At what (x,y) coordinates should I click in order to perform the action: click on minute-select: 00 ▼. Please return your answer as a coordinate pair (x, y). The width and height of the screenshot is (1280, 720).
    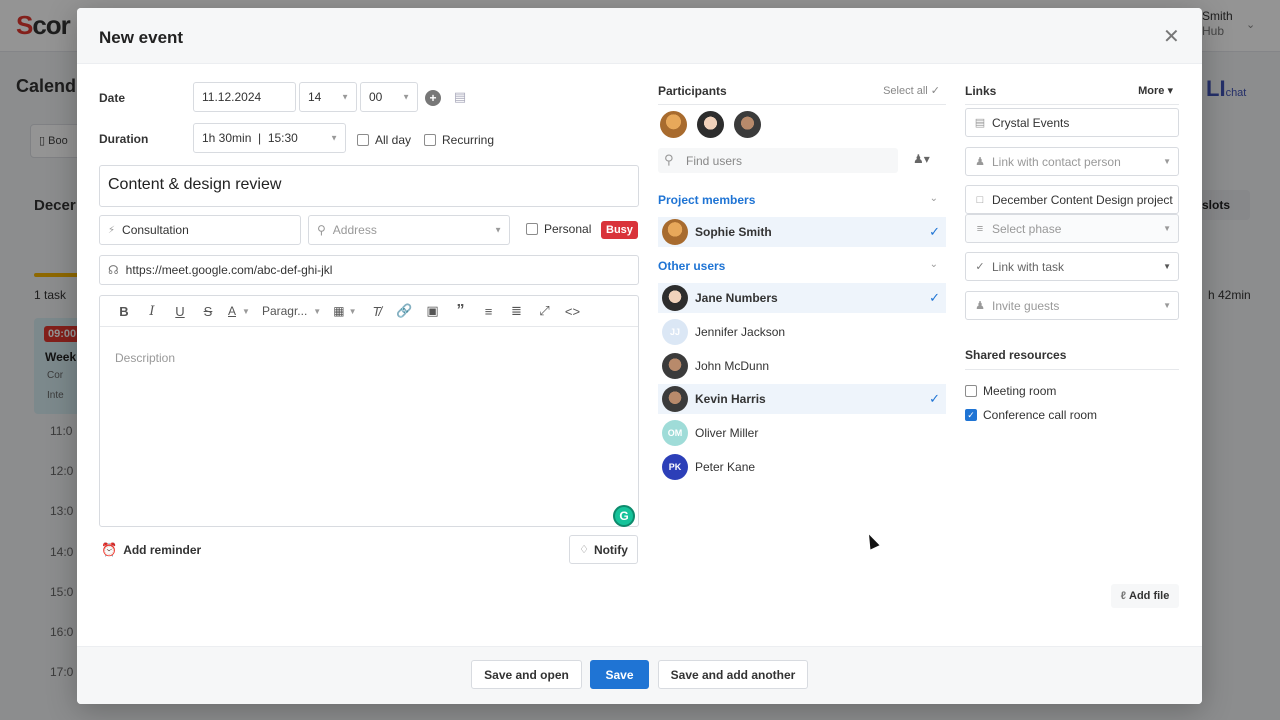
    Looking at the image, I should click on (389, 97).